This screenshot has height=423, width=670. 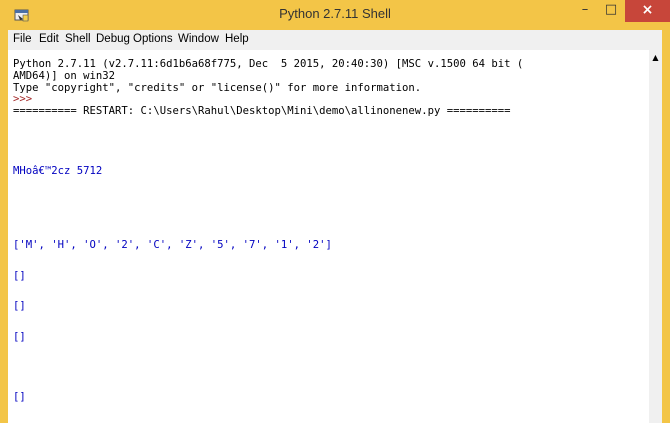 I want to click on menu-help: Help, so click(x=237, y=39).